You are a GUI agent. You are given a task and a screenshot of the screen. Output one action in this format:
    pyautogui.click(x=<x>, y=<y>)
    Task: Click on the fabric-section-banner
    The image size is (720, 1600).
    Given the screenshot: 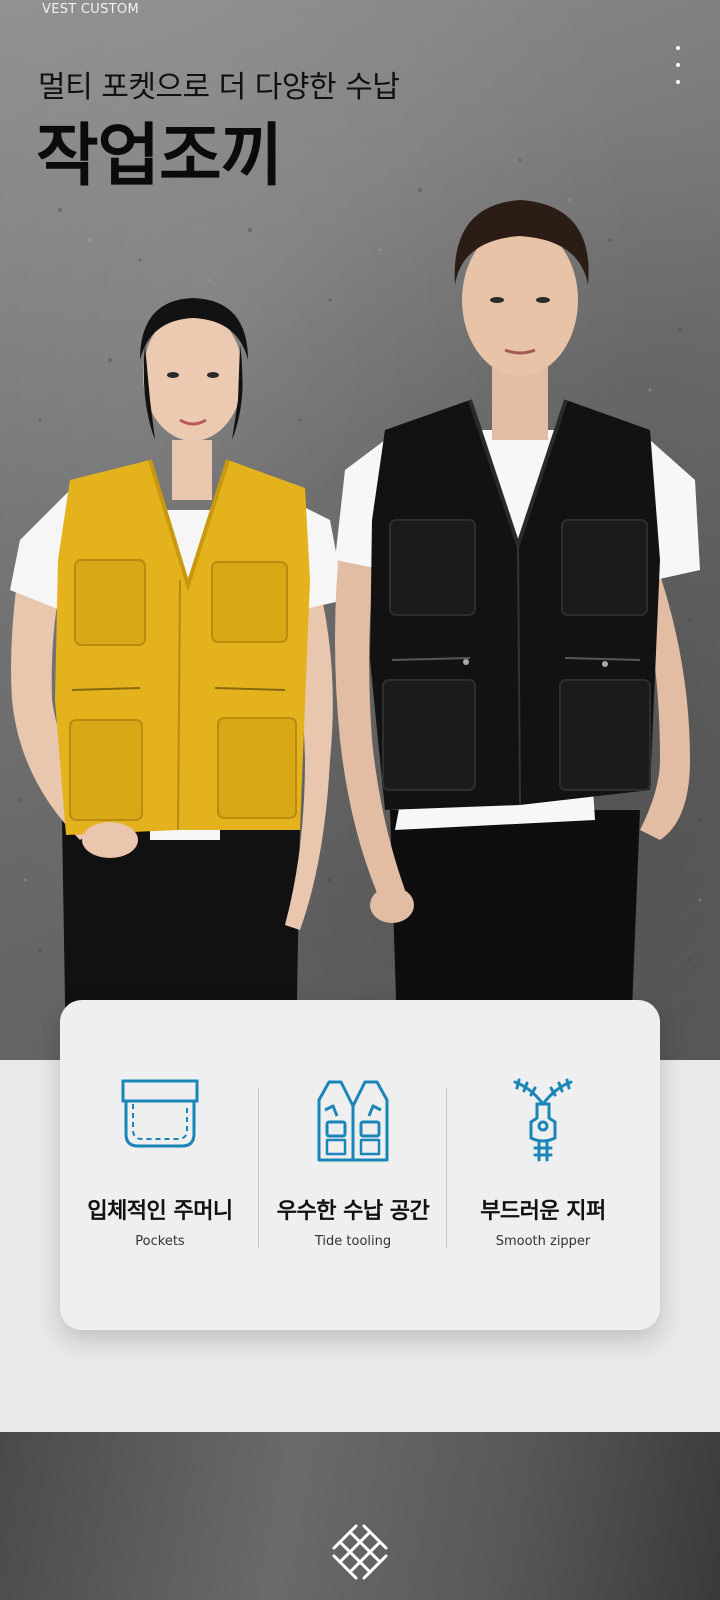 What is the action you would take?
    pyautogui.click(x=360, y=1516)
    